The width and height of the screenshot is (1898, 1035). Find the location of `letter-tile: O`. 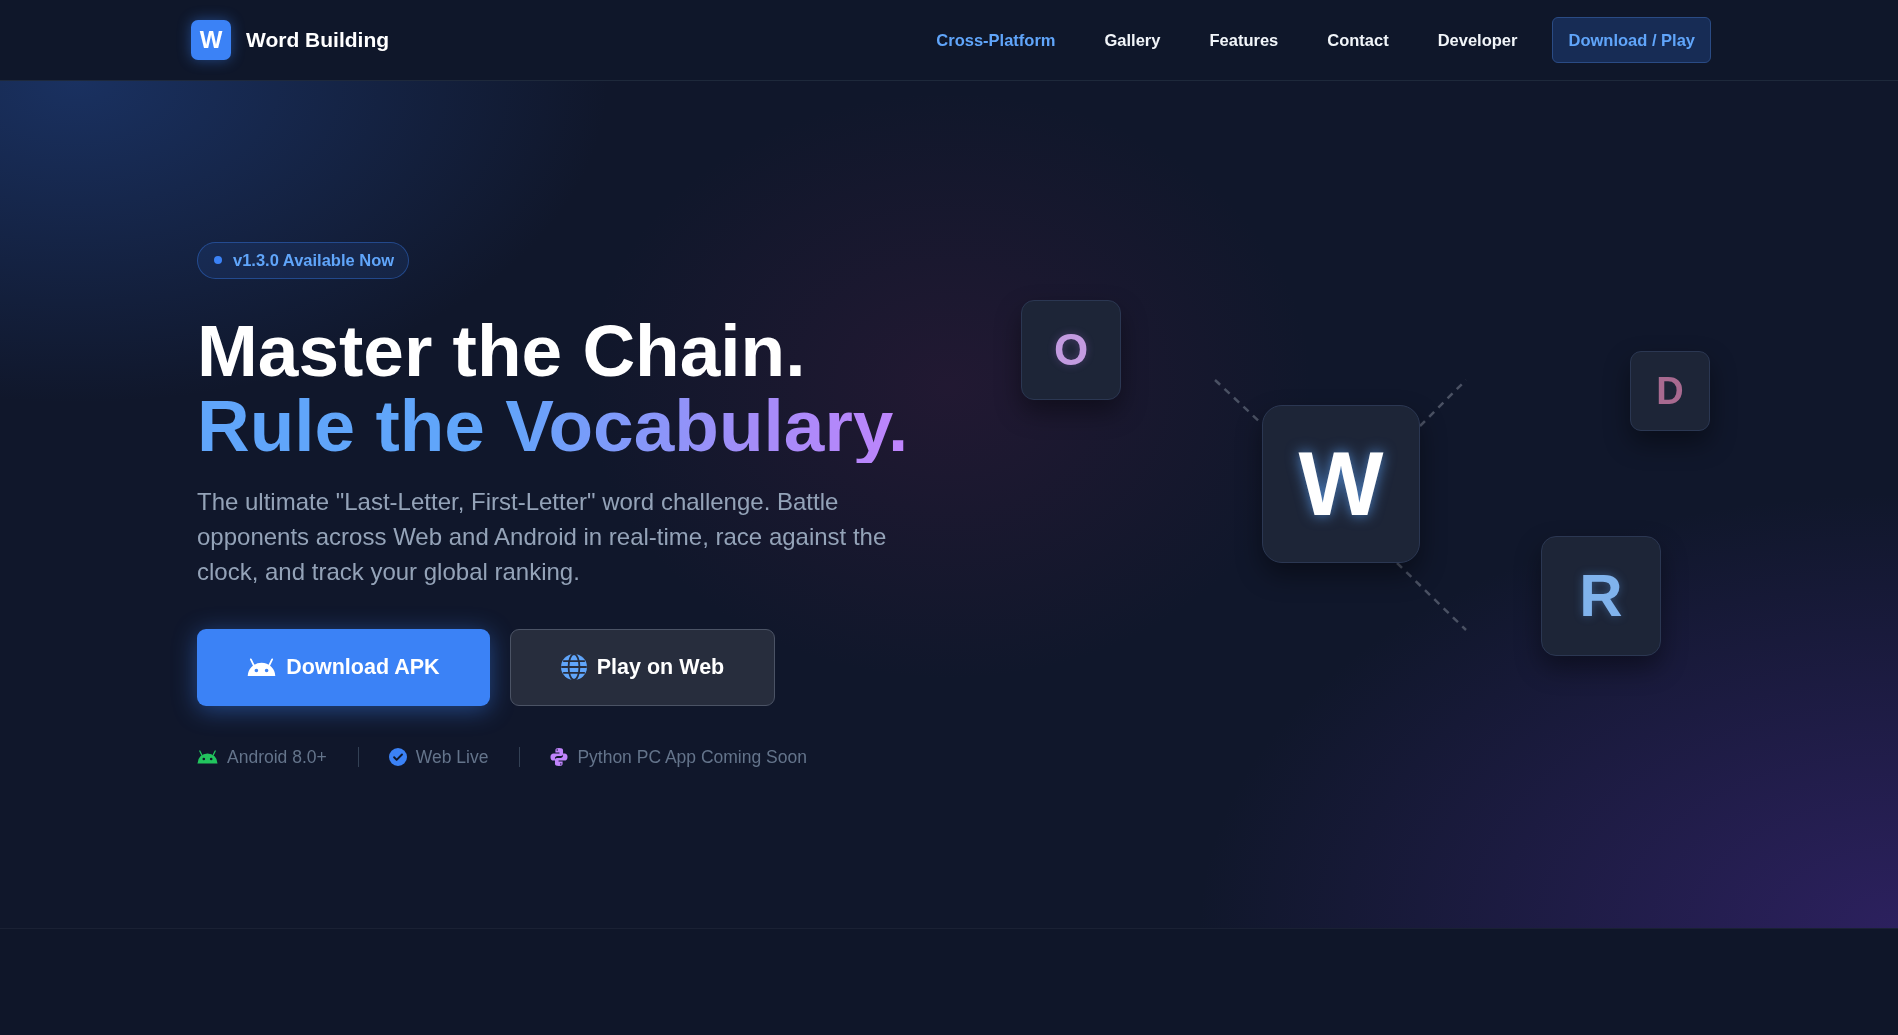

letter-tile: O is located at coordinates (1071, 349).